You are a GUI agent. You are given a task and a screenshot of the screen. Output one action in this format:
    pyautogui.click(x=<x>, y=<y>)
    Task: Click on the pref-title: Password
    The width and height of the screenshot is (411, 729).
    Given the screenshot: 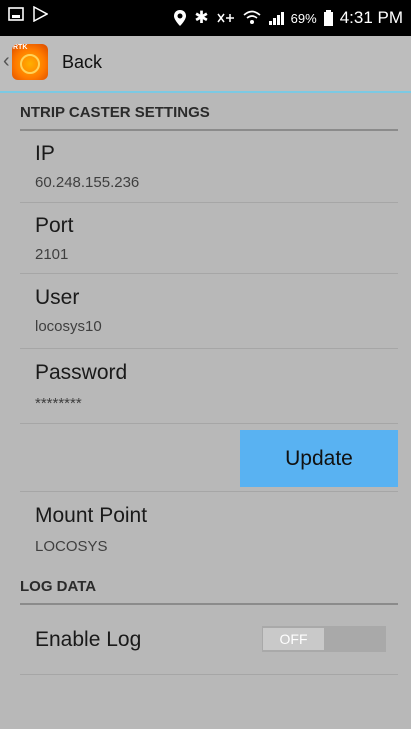 What is the action you would take?
    pyautogui.click(x=81, y=372)
    